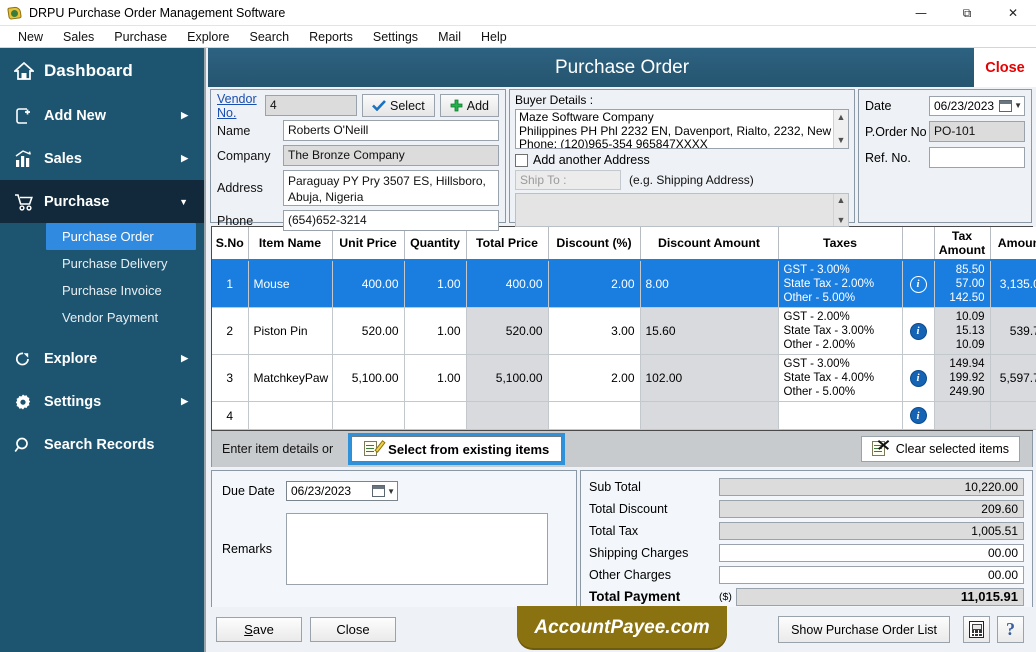 This screenshot has width=1036, height=652. I want to click on cell-item-name: MatchkeyPaw, so click(290, 378).